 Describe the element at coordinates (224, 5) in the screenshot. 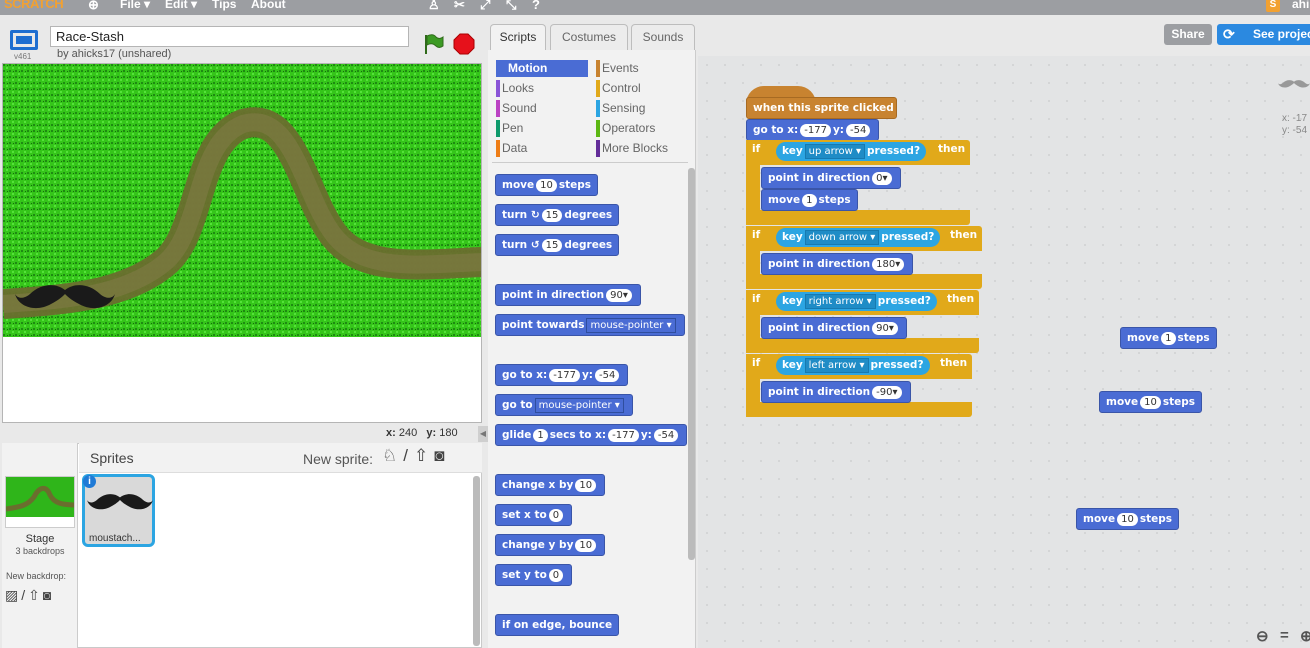

I see `menu-tips: Tips` at that location.